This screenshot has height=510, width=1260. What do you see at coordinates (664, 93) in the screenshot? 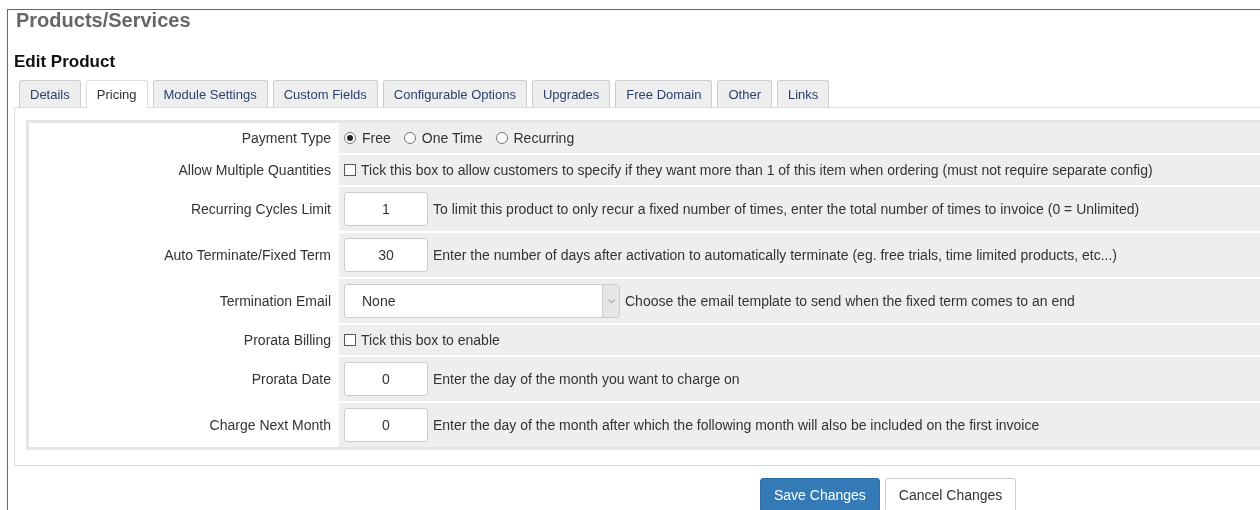
I see `tab: Free Domain` at bounding box center [664, 93].